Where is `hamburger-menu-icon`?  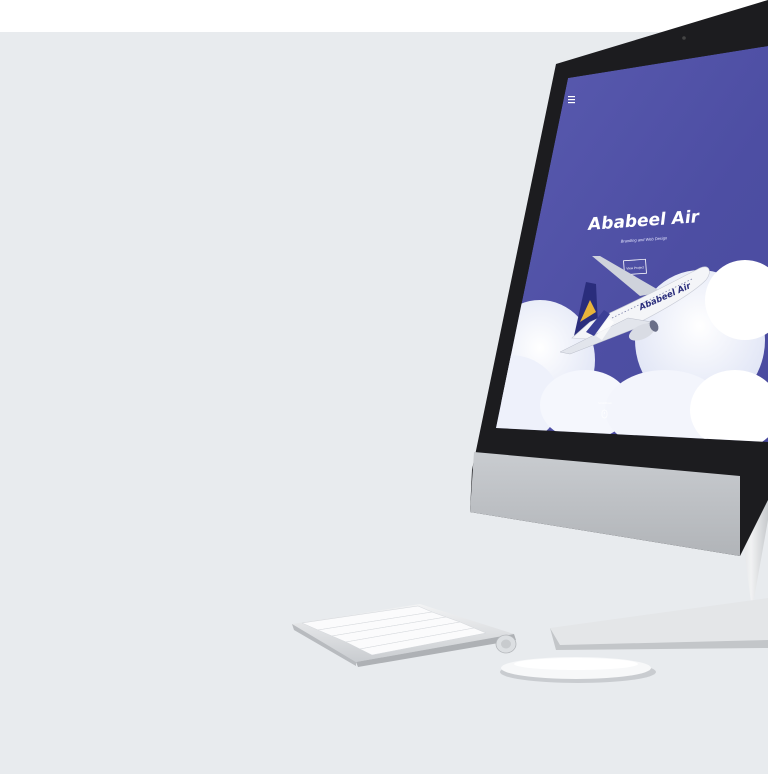
hamburger-menu-icon is located at coordinates (571, 100).